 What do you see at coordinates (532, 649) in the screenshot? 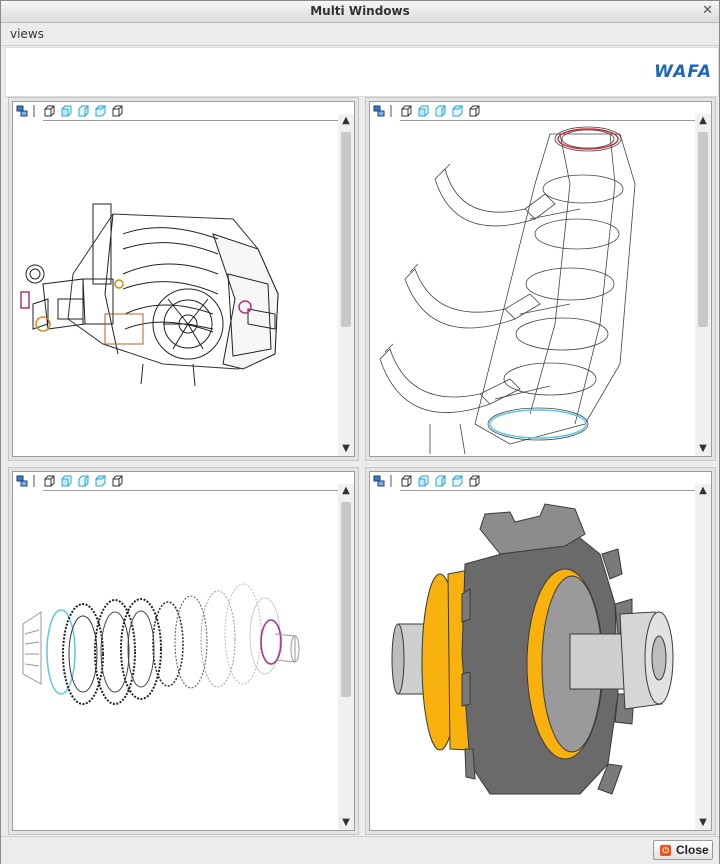
I see `gear-shaded-drawing` at bounding box center [532, 649].